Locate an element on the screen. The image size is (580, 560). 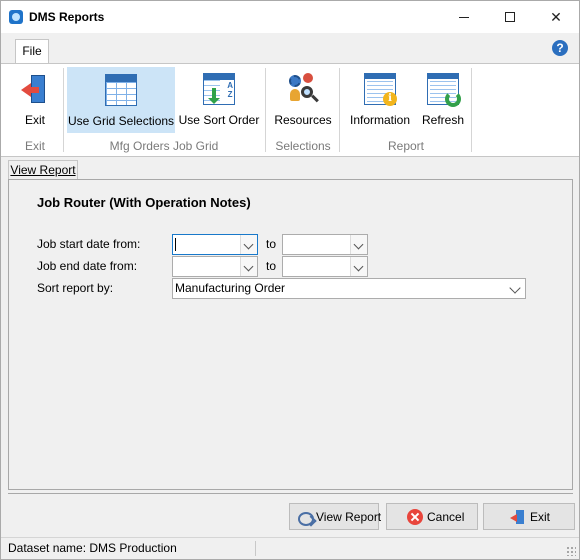
use-grid-selections-button: Use Grid Selections is located at coordinates (121, 100).